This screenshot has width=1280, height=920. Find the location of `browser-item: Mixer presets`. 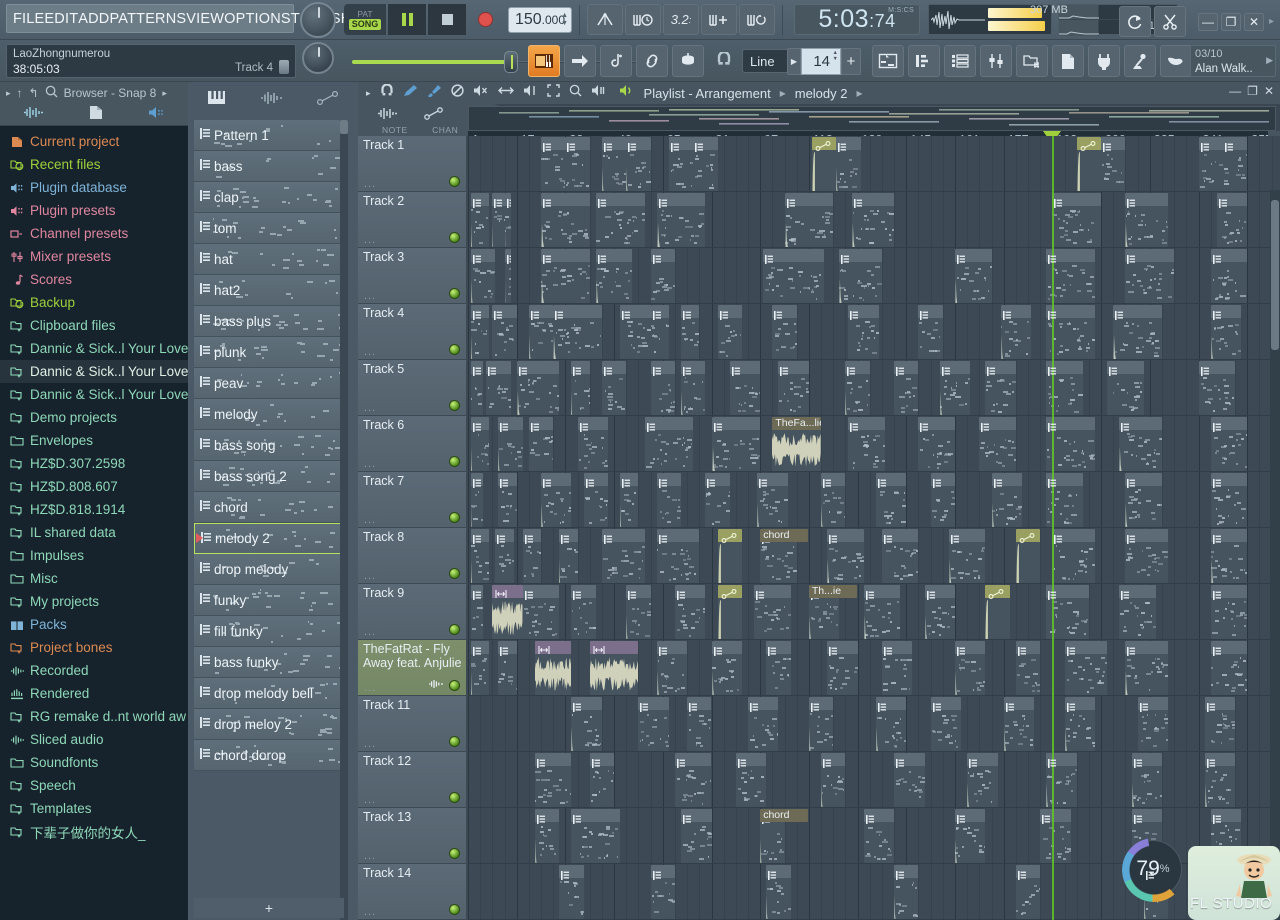

browser-item: Mixer presets is located at coordinates (94, 256).